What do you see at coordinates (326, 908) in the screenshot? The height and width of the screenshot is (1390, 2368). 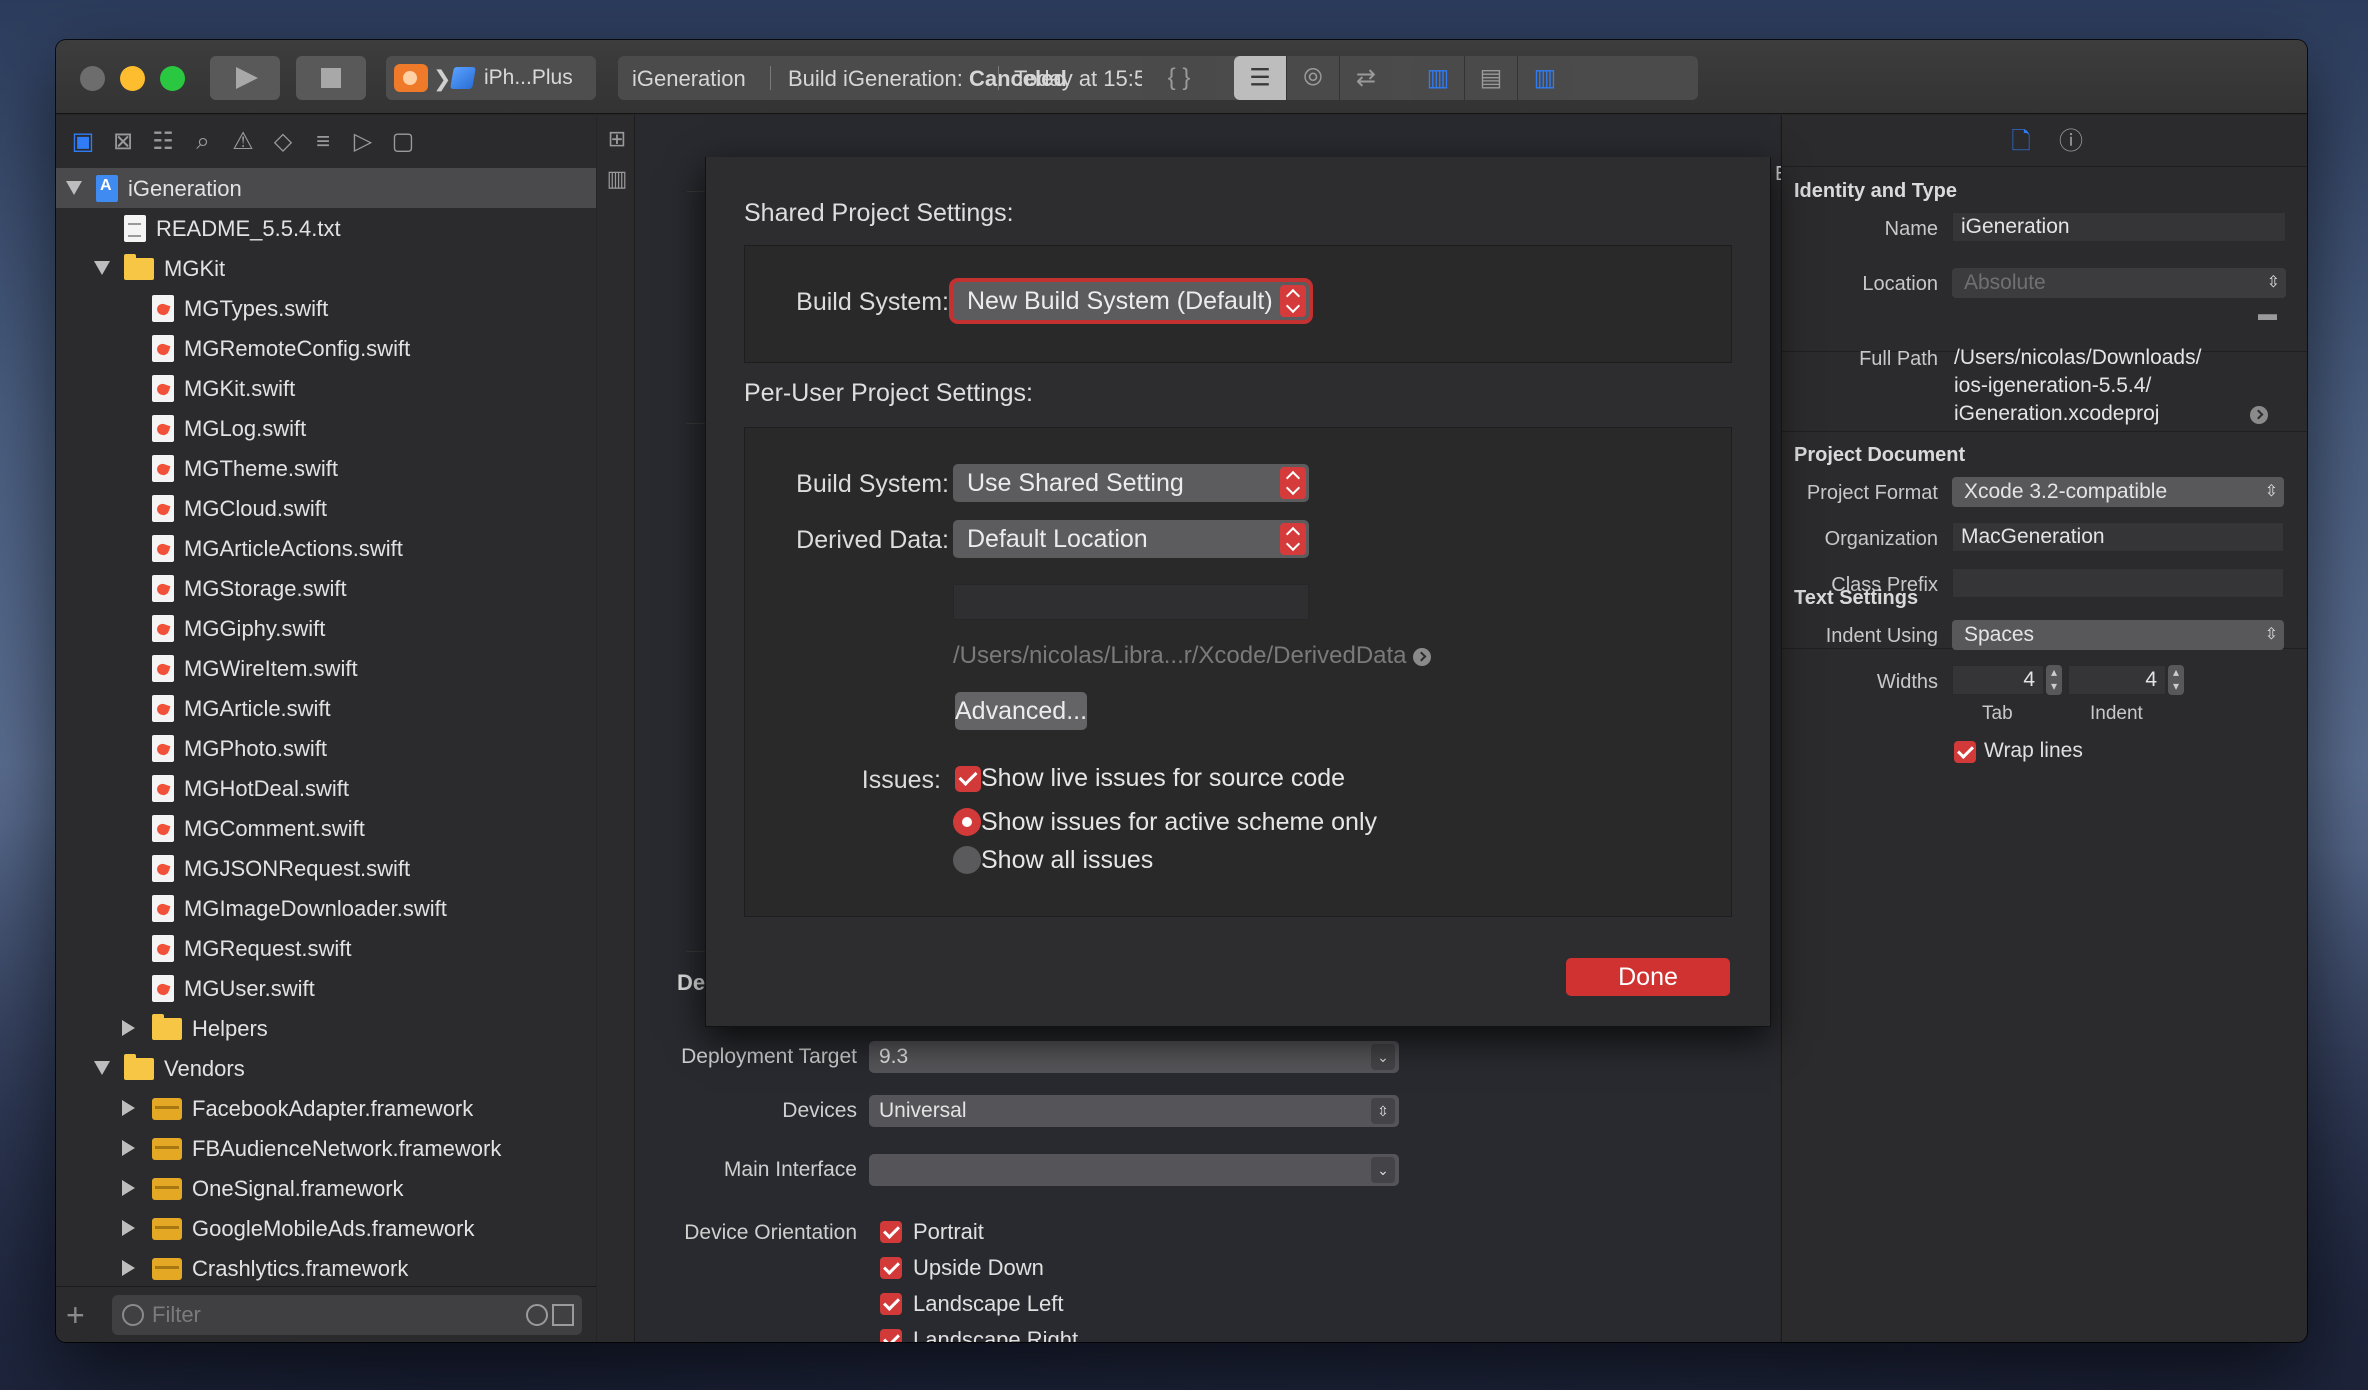 I see `tree-file-row: MGImageDownloader.swift` at bounding box center [326, 908].